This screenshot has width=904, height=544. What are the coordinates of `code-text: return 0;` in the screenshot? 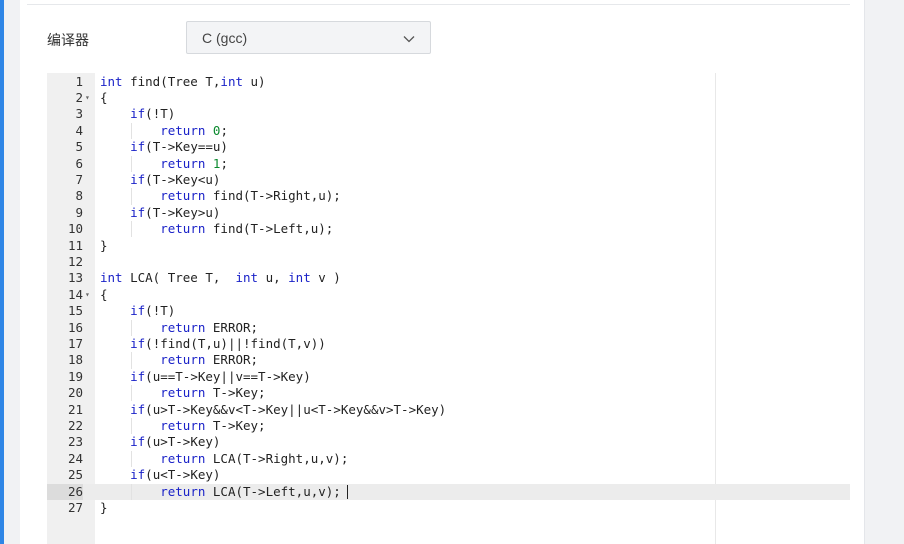 It's located at (164, 131).